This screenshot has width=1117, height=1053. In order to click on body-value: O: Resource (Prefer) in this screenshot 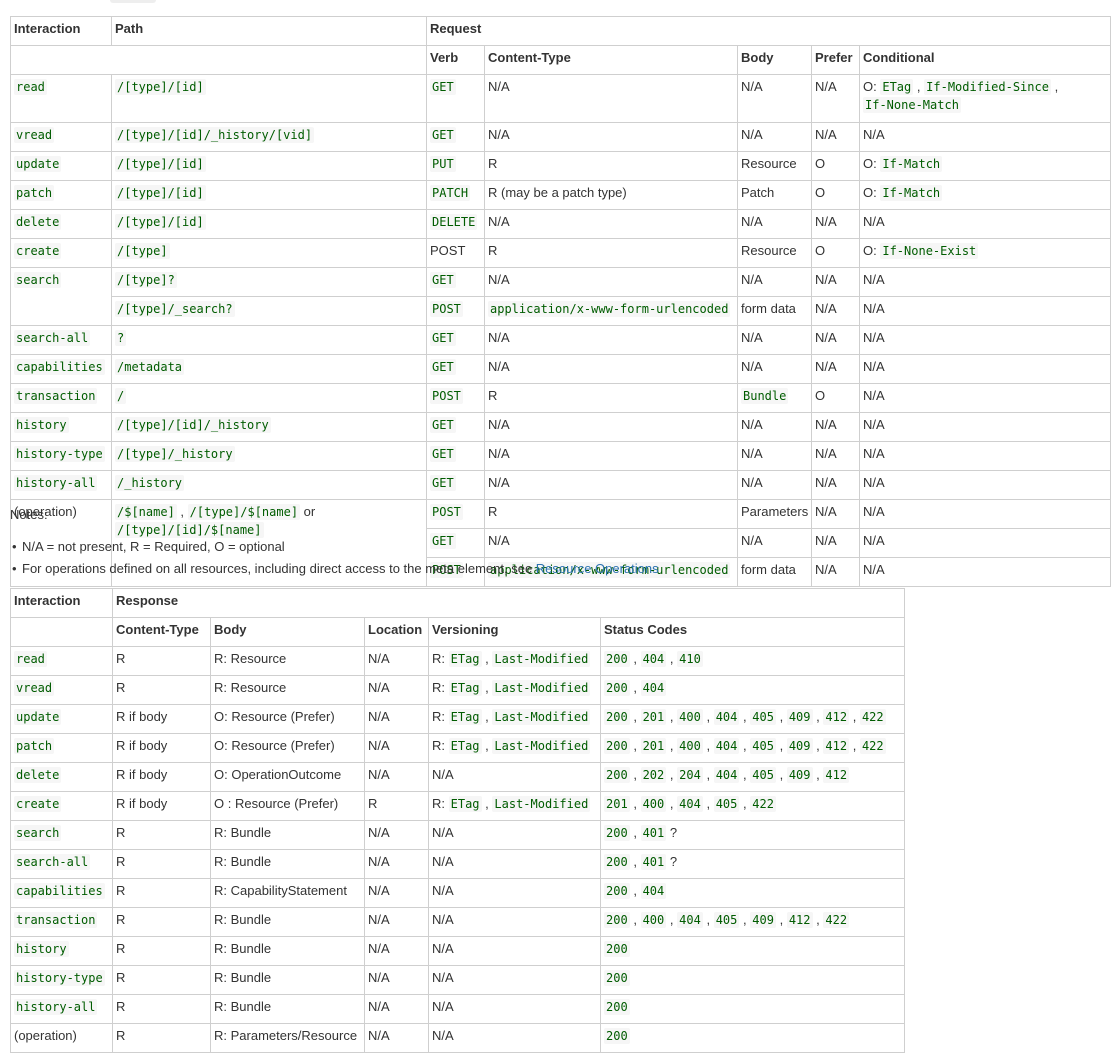, I will do `click(274, 716)`.